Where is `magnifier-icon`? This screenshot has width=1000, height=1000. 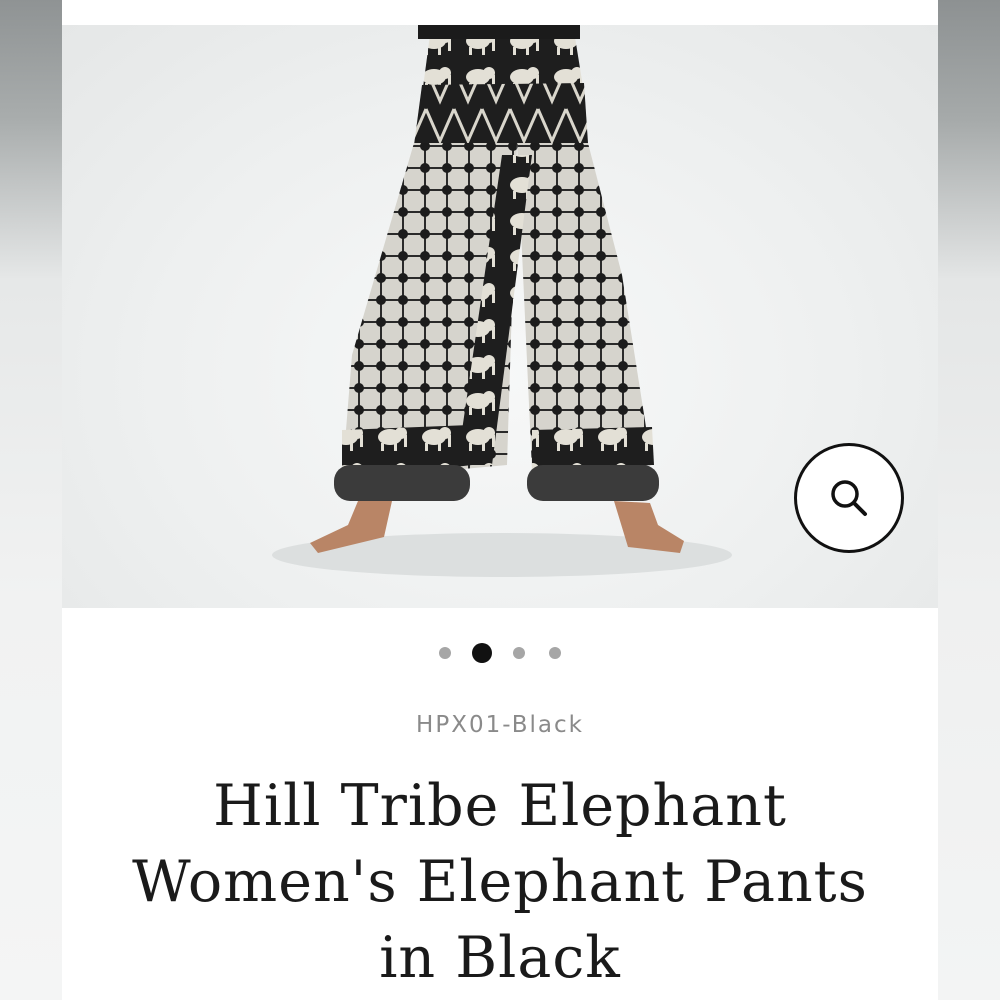 magnifier-icon is located at coordinates (849, 498).